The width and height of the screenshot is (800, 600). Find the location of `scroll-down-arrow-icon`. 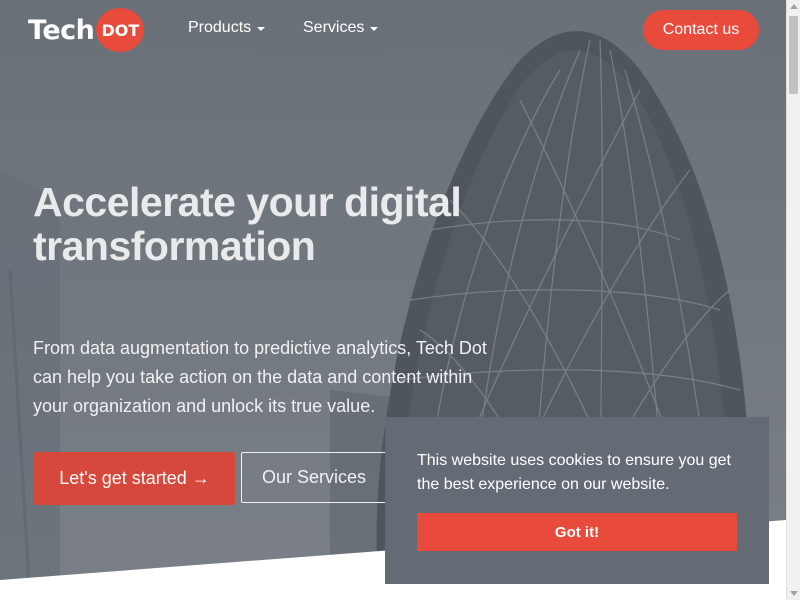

scroll-down-arrow-icon is located at coordinates (794, 593).